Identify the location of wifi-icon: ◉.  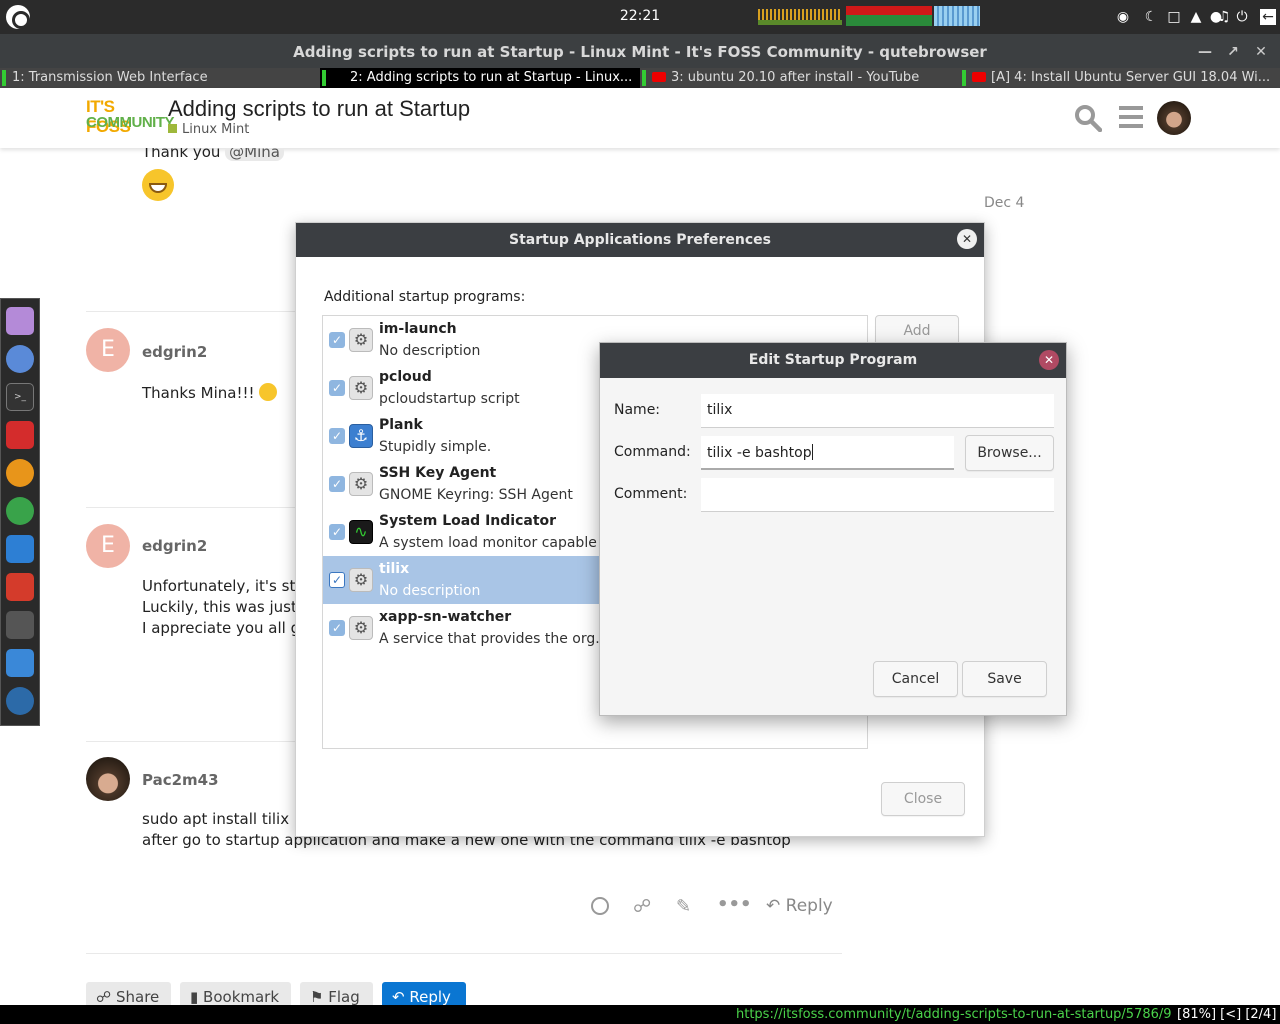
(1123, 17).